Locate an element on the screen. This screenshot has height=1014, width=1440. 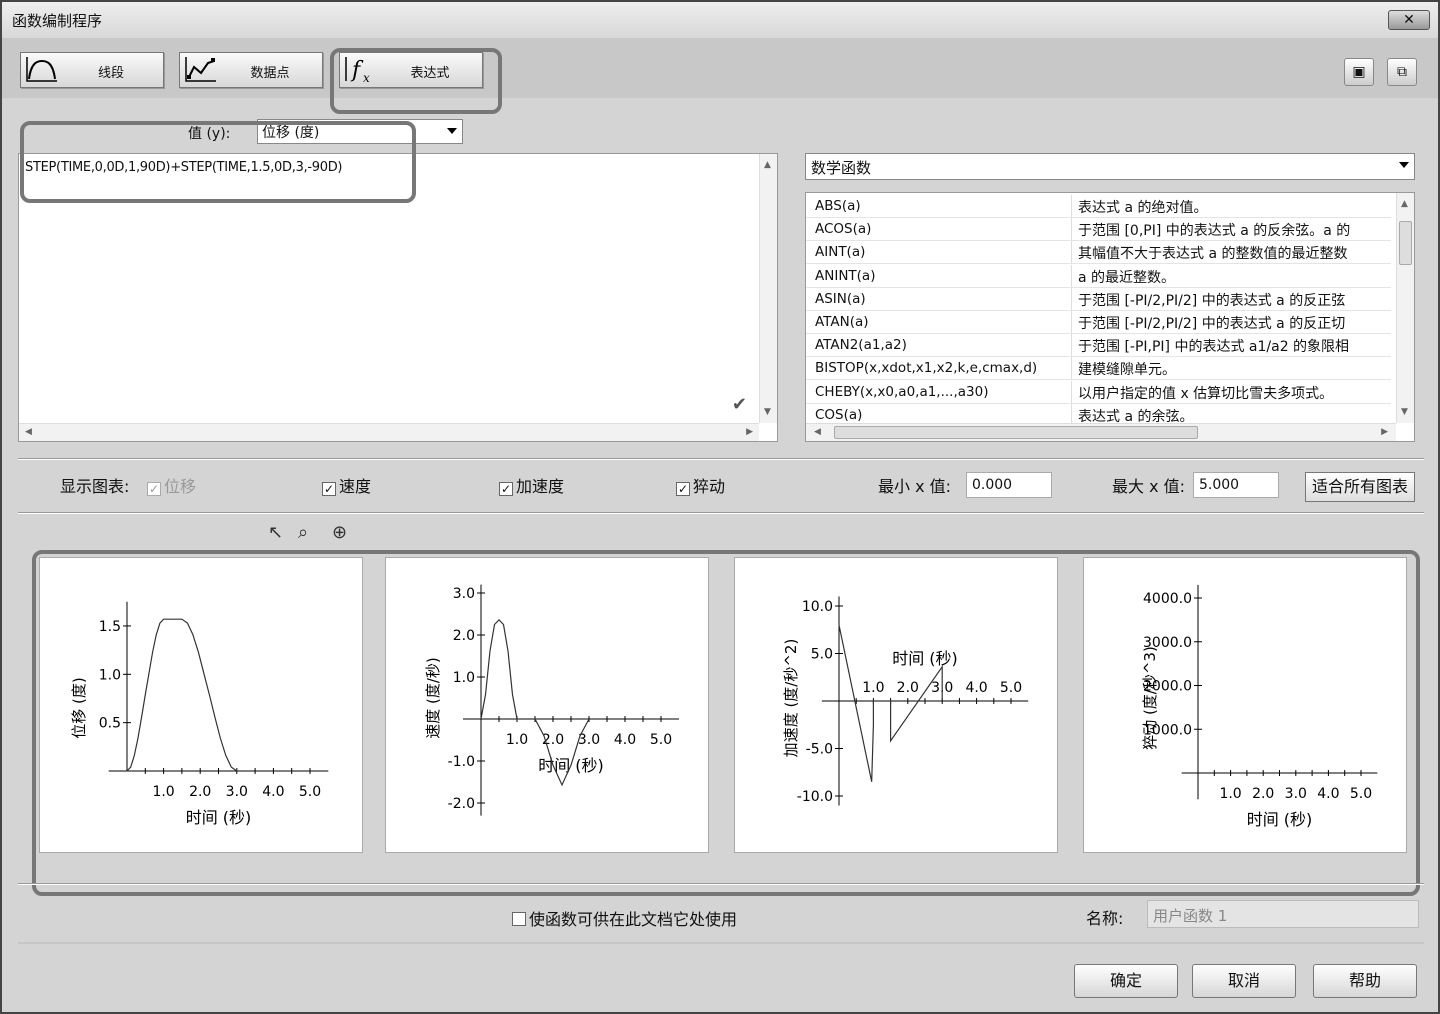
function-name: ABS(a) is located at coordinates (838, 206).